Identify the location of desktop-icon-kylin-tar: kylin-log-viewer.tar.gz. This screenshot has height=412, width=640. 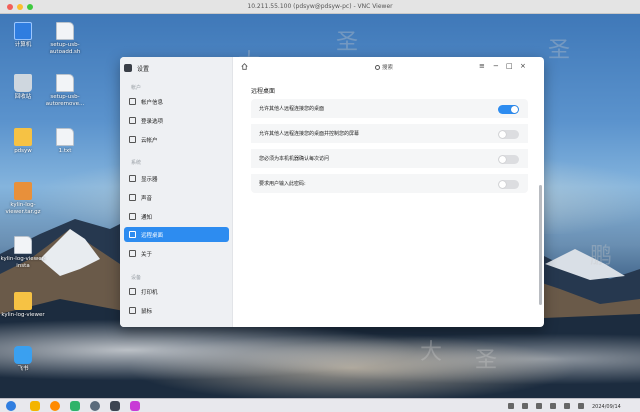
(23, 199).